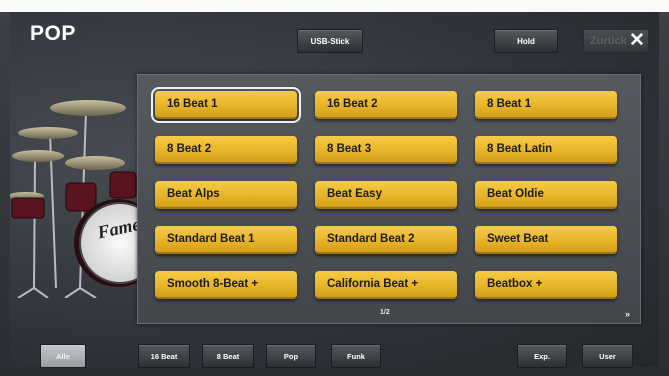 The image size is (669, 376). Describe the element at coordinates (386, 240) in the screenshot. I see `style-button: Standard Beat 2` at that location.